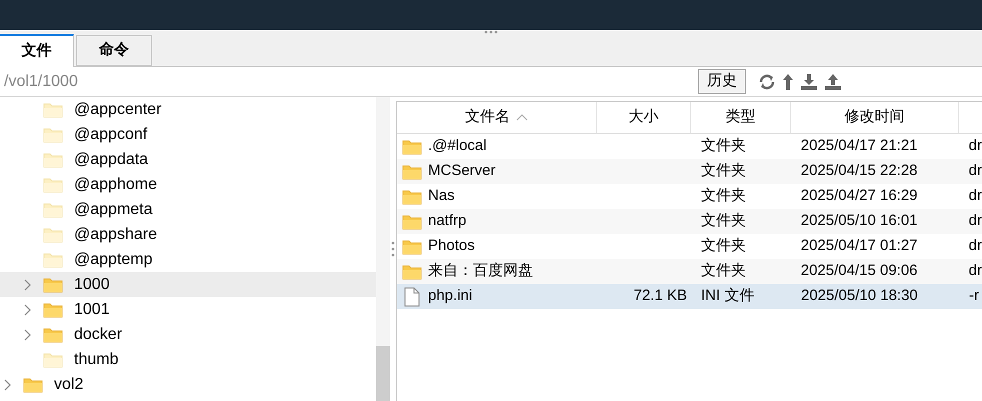 The height and width of the screenshot is (401, 982). What do you see at coordinates (188, 334) in the screenshot?
I see `tree-item: docker` at bounding box center [188, 334].